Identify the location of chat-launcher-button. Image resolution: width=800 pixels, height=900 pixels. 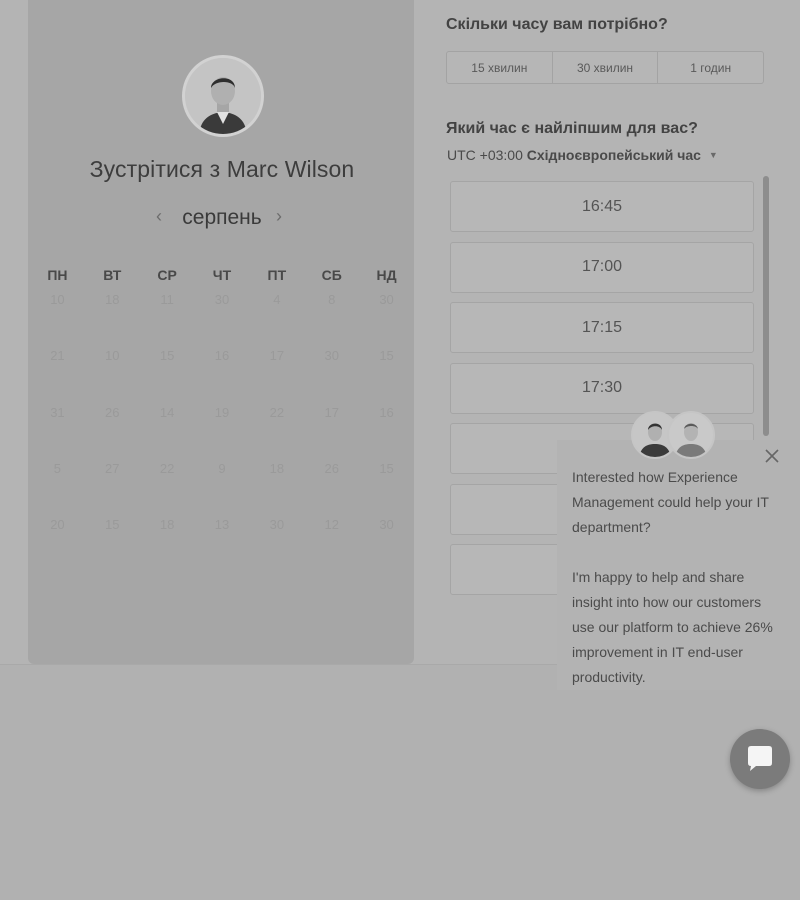
(760, 759).